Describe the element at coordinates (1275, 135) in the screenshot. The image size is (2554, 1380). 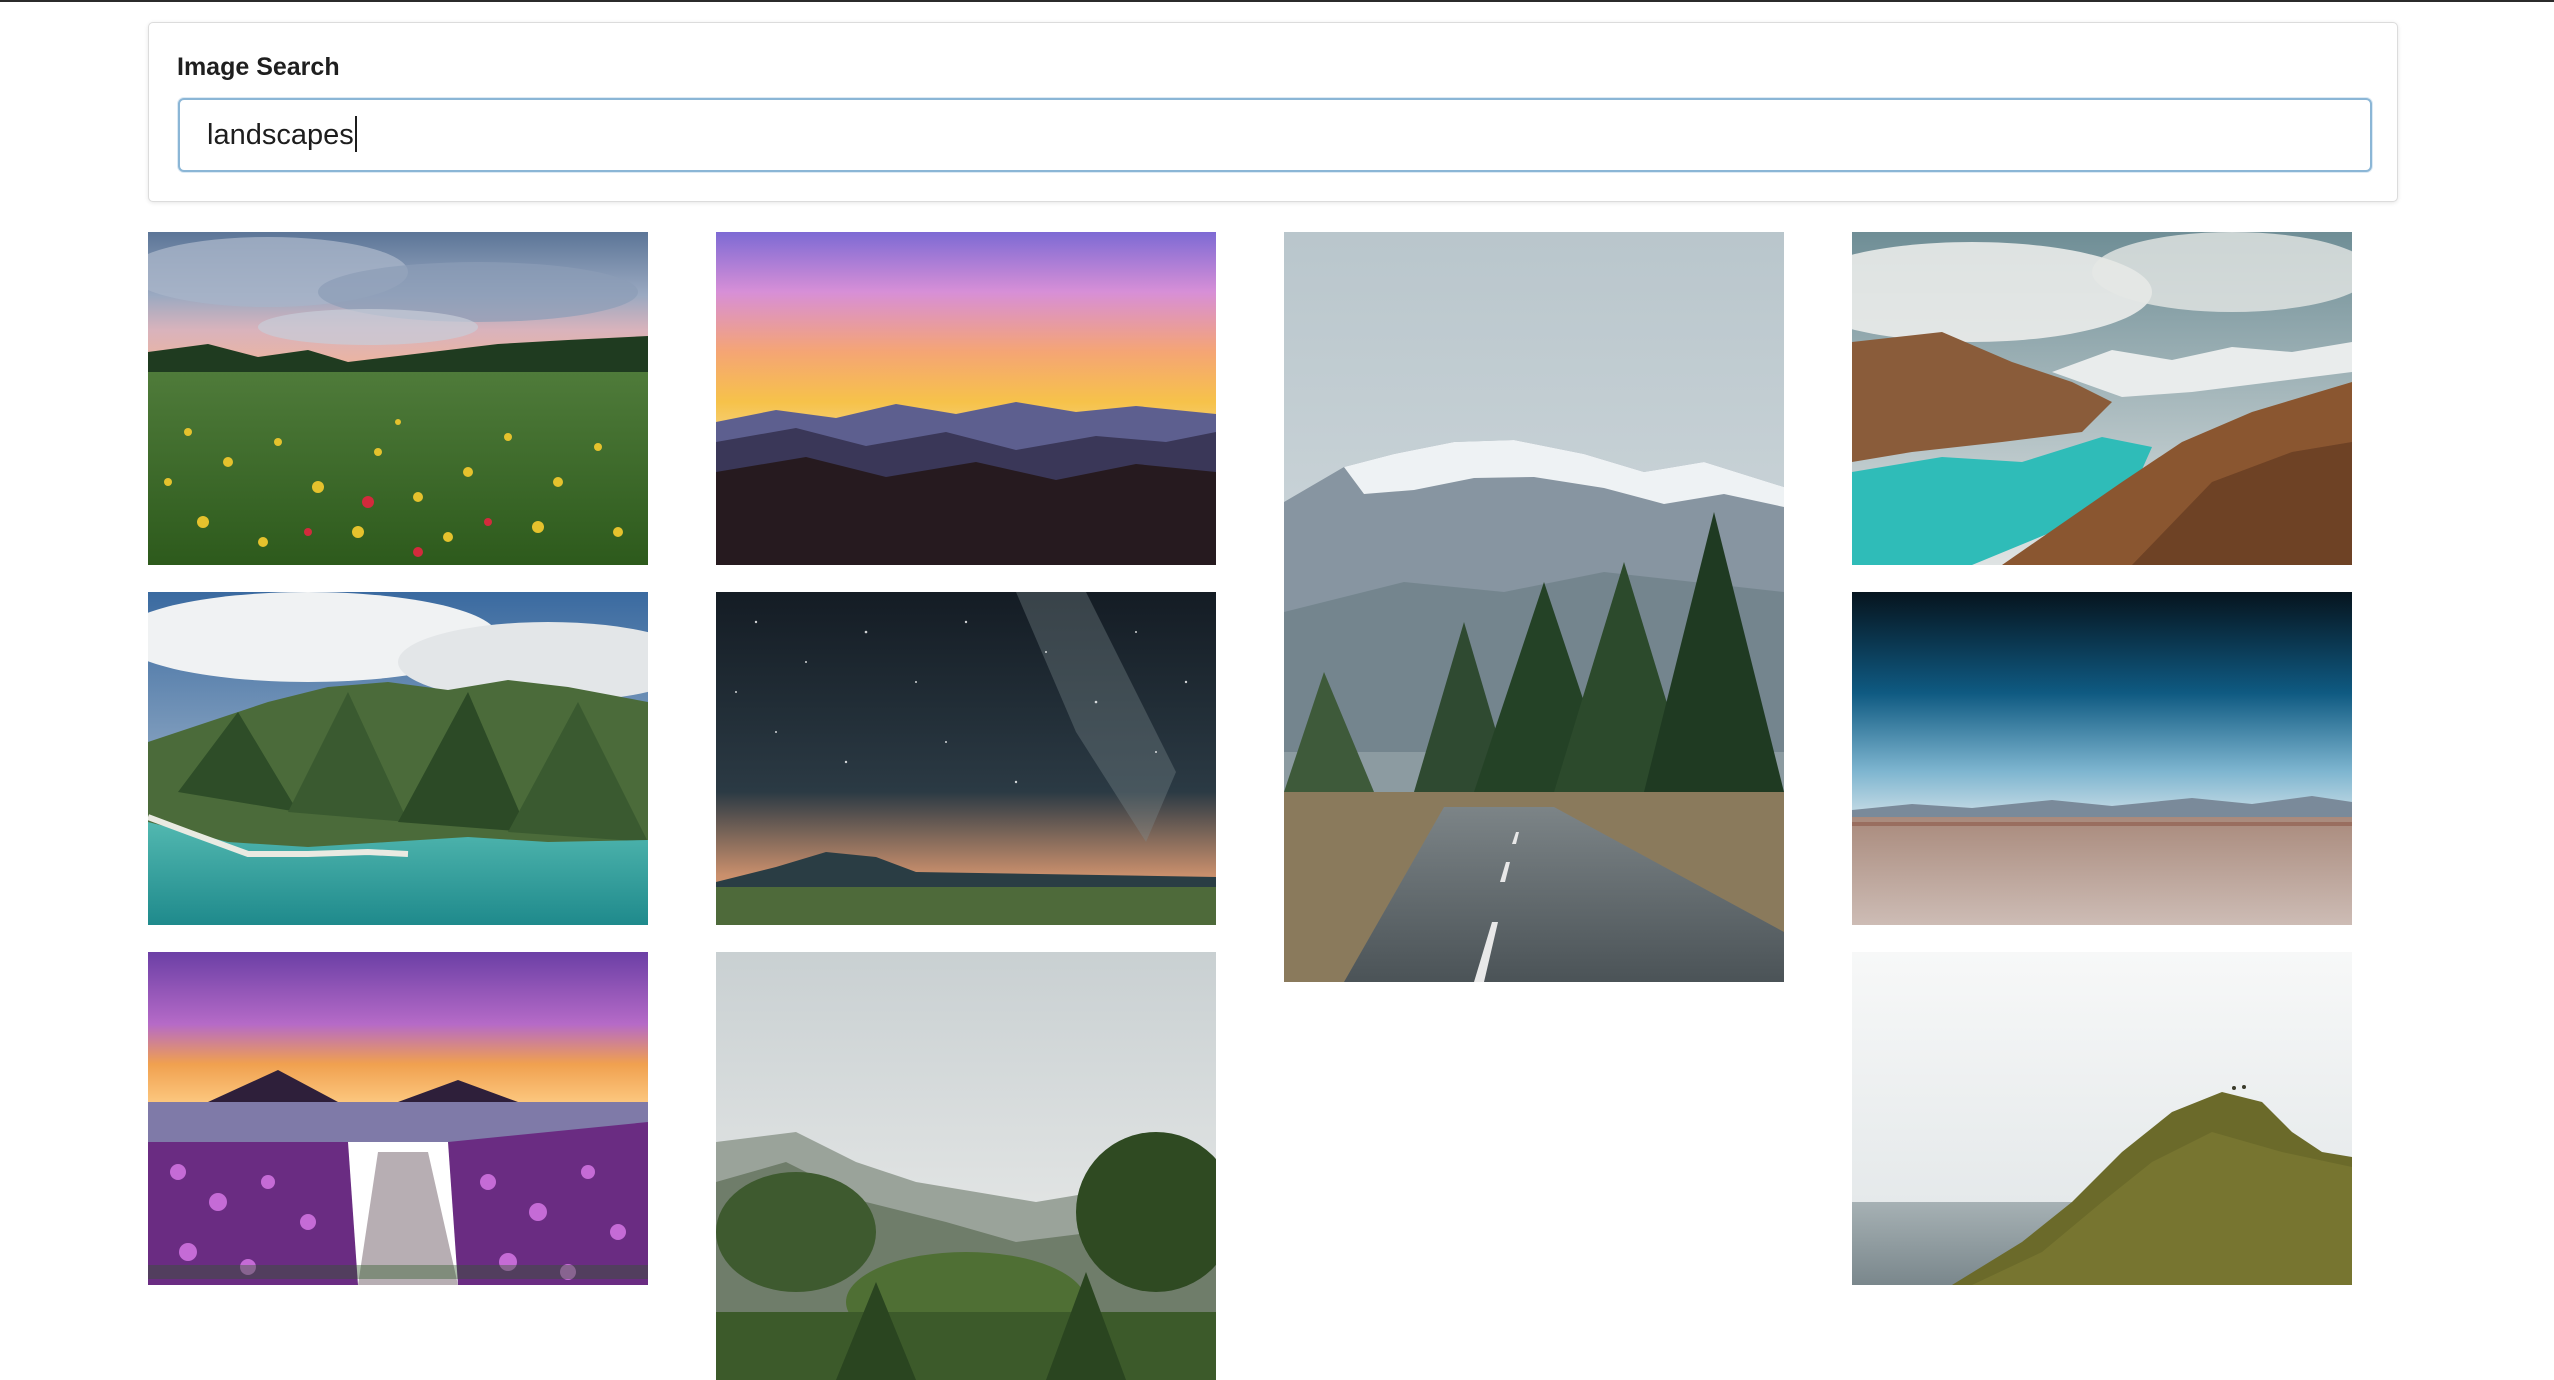
I see `search-input: landscapes` at that location.